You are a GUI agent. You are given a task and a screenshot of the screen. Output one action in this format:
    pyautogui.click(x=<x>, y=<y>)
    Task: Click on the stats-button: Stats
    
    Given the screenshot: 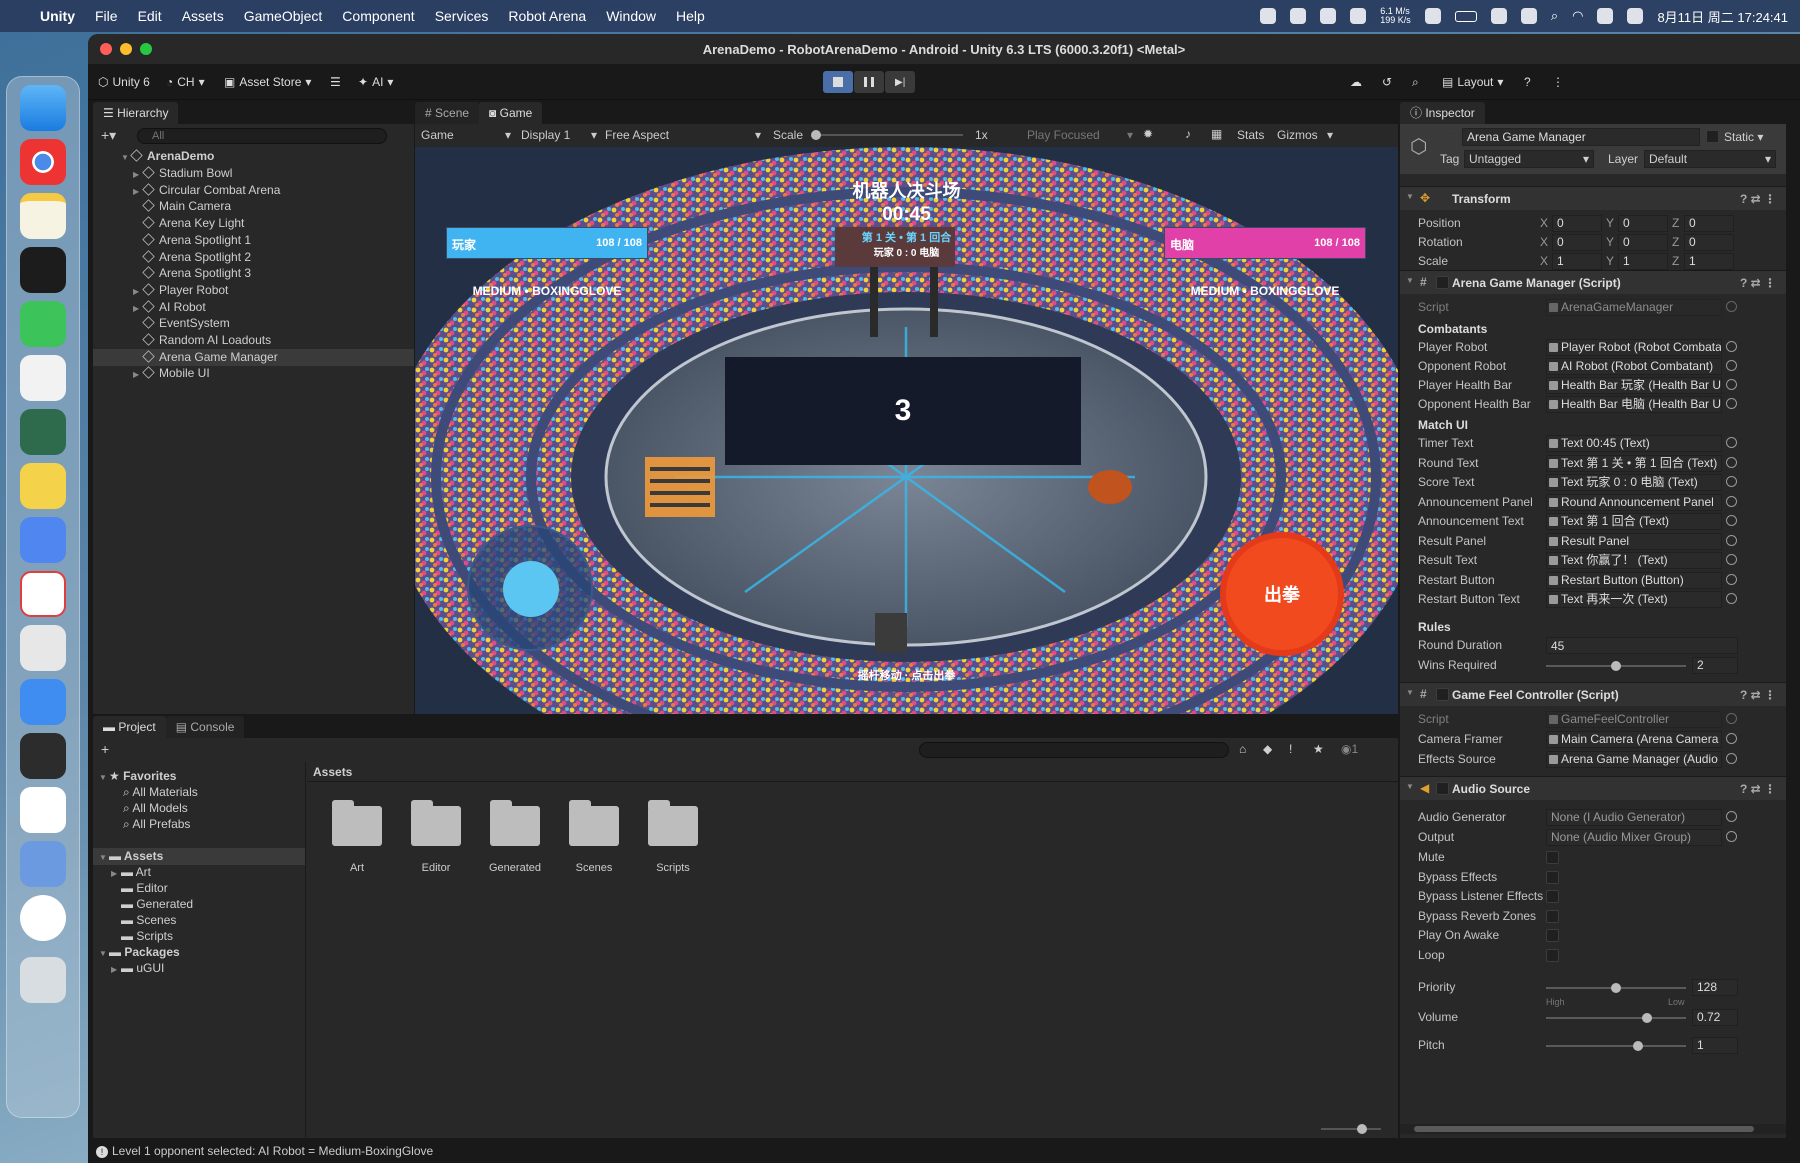 What is the action you would take?
    pyautogui.click(x=1250, y=135)
    